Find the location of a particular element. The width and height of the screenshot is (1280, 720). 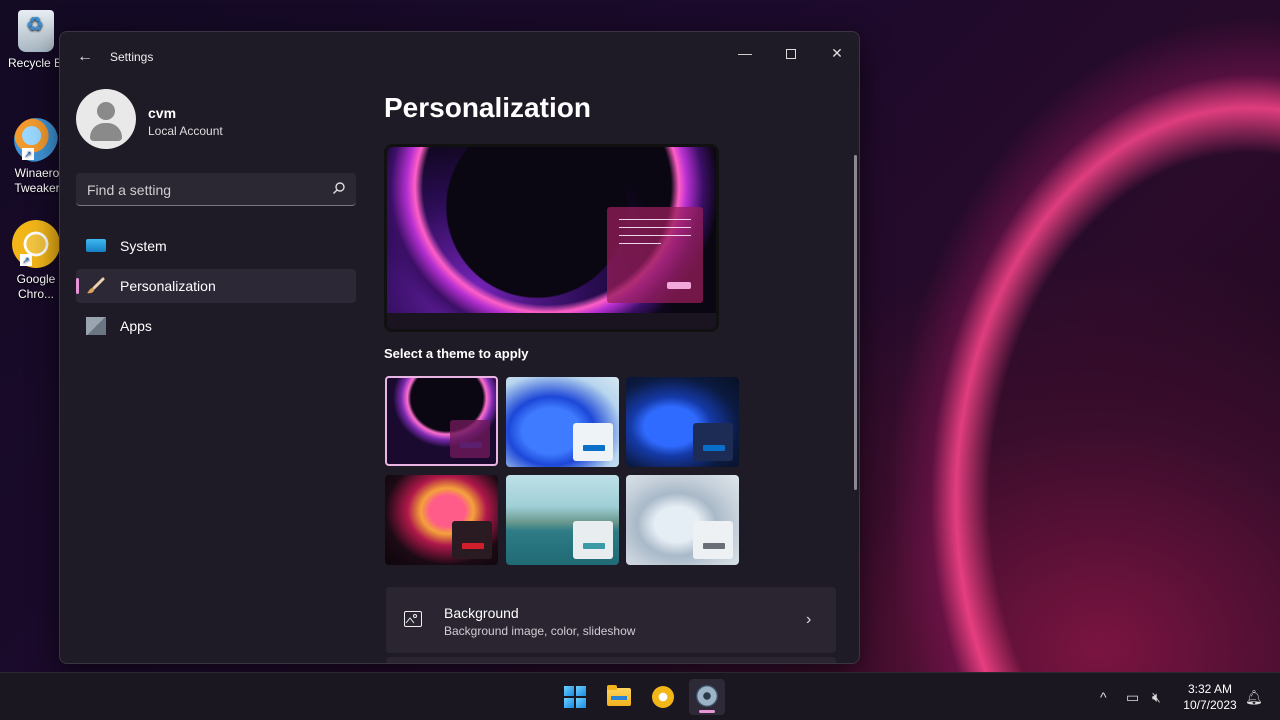

network-icon: ▭ is located at coordinates (1132, 697).